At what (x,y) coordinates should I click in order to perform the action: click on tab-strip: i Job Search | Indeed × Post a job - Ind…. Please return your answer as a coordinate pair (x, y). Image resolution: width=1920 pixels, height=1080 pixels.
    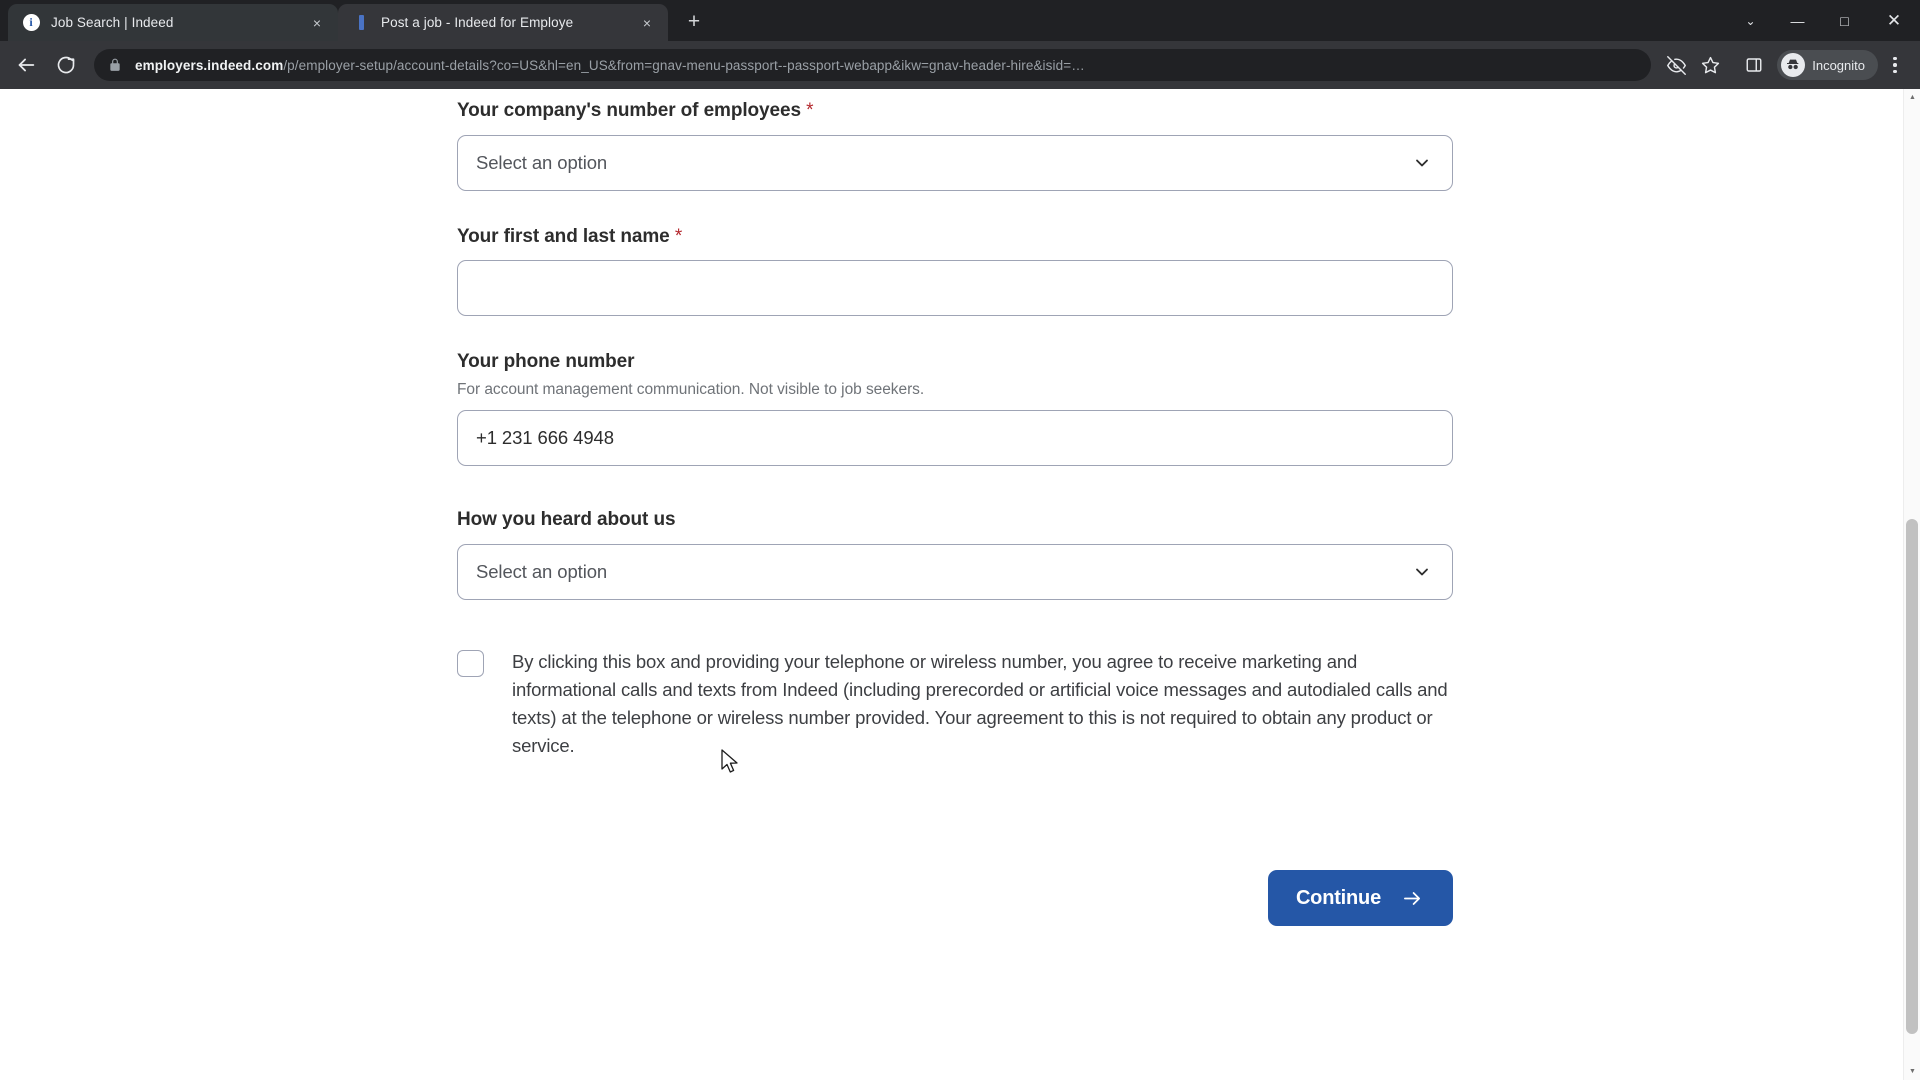
    Looking at the image, I should click on (960, 20).